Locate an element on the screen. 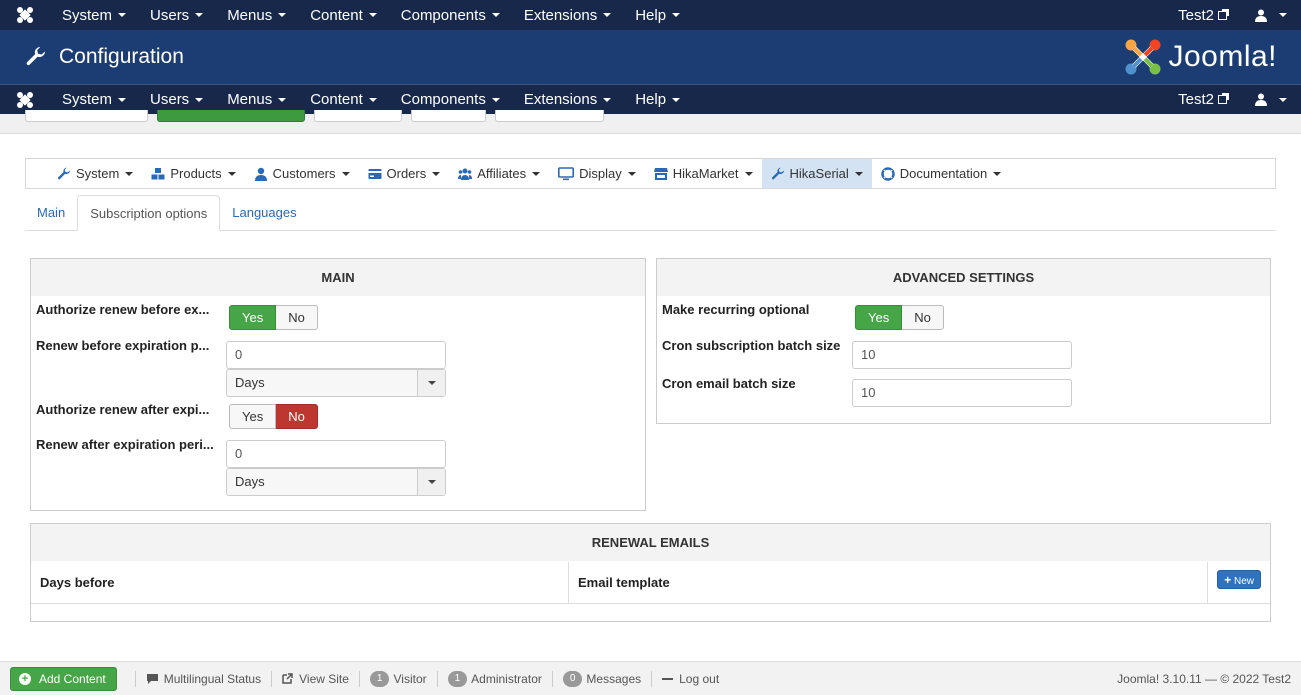  store-icon is located at coordinates (660, 173).